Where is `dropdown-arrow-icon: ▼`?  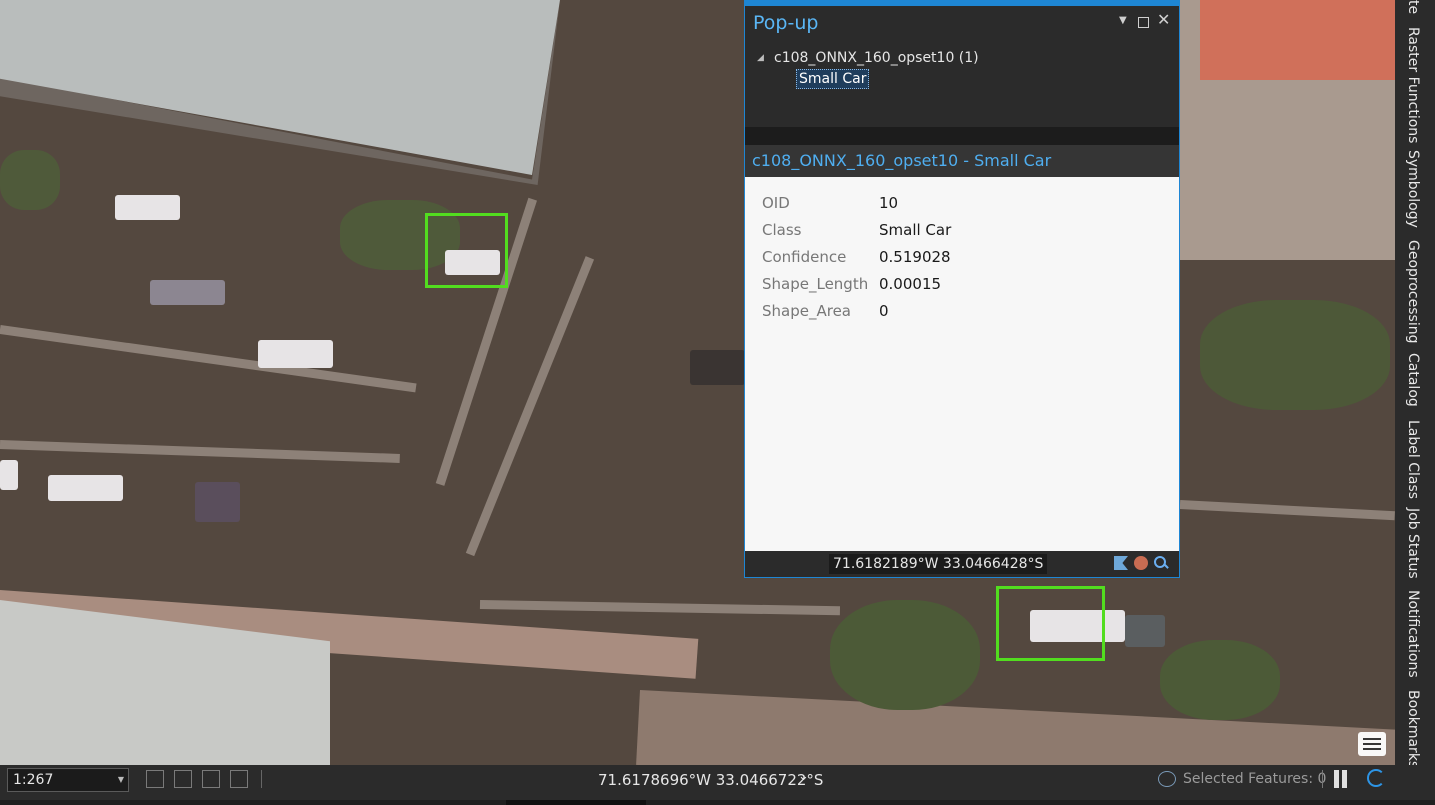 dropdown-arrow-icon: ▼ is located at coordinates (121, 779).